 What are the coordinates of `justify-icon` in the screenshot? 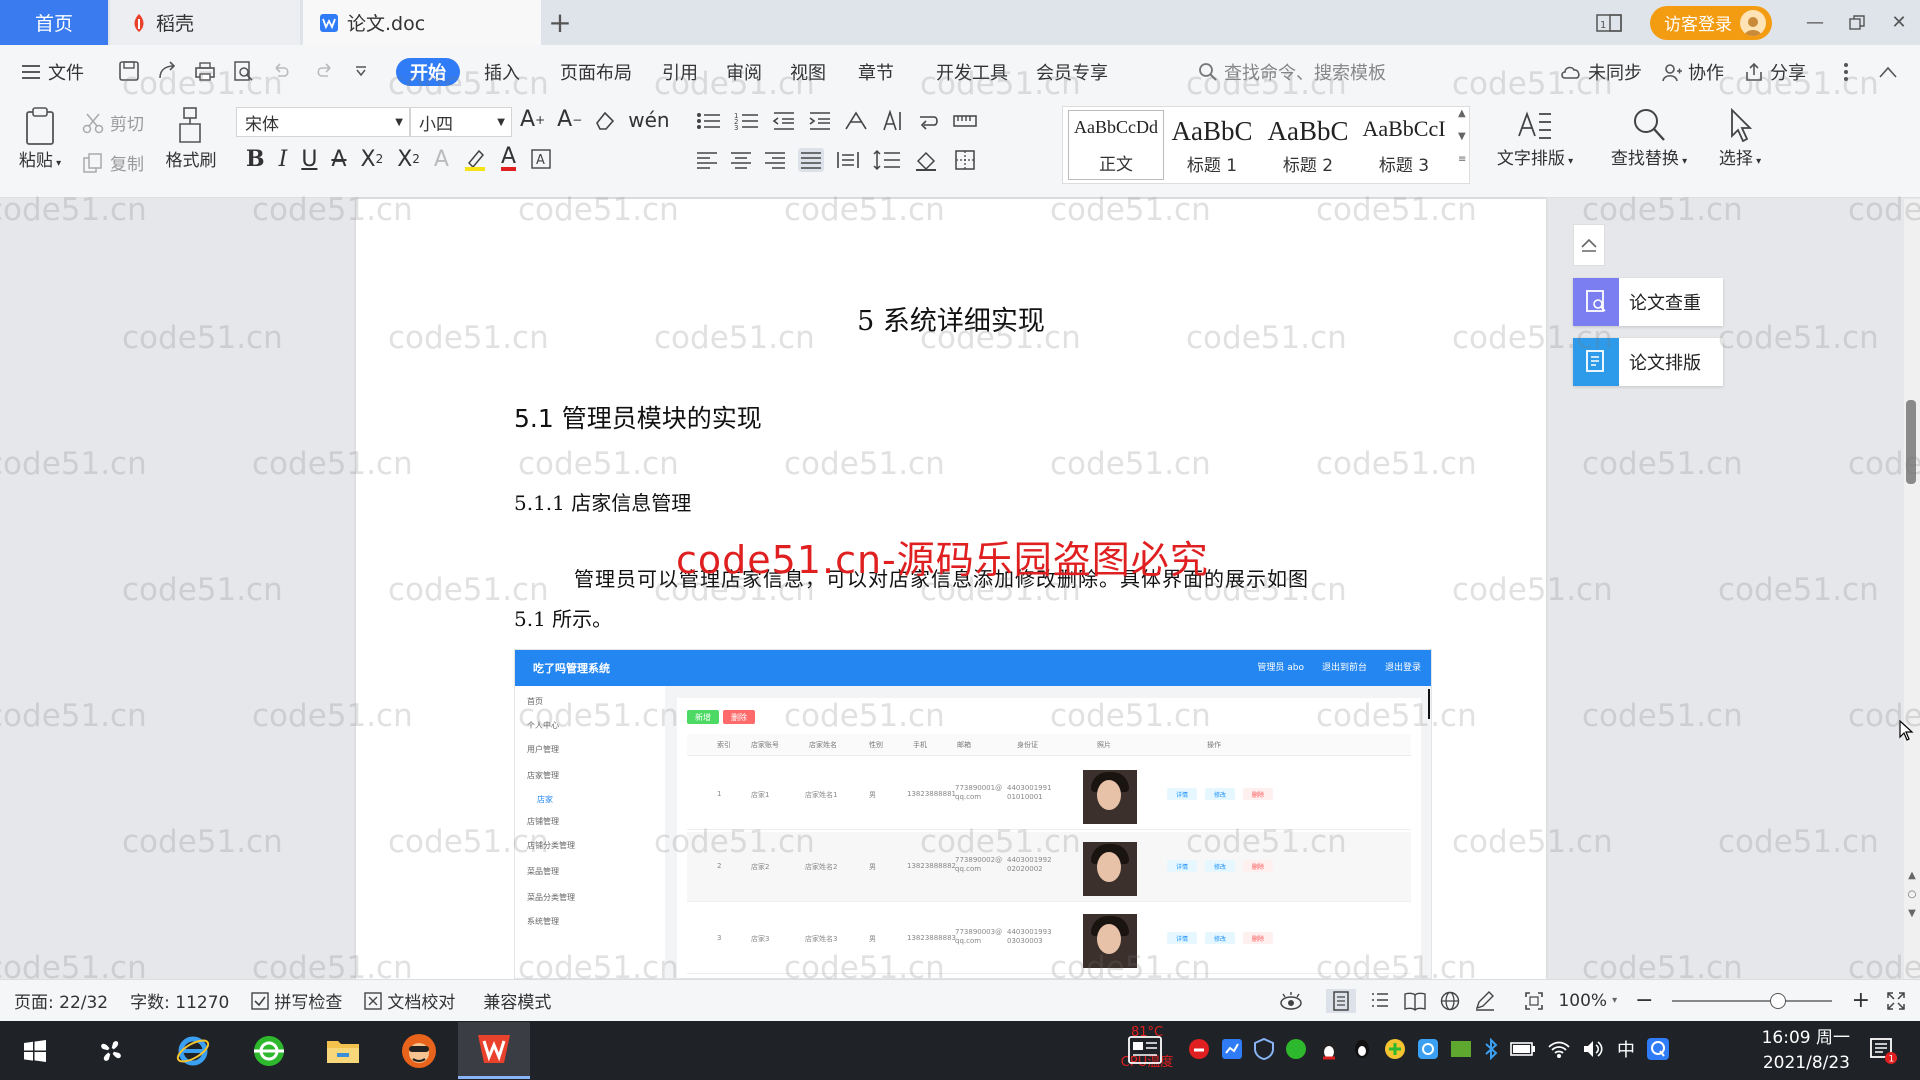 It's located at (811, 160).